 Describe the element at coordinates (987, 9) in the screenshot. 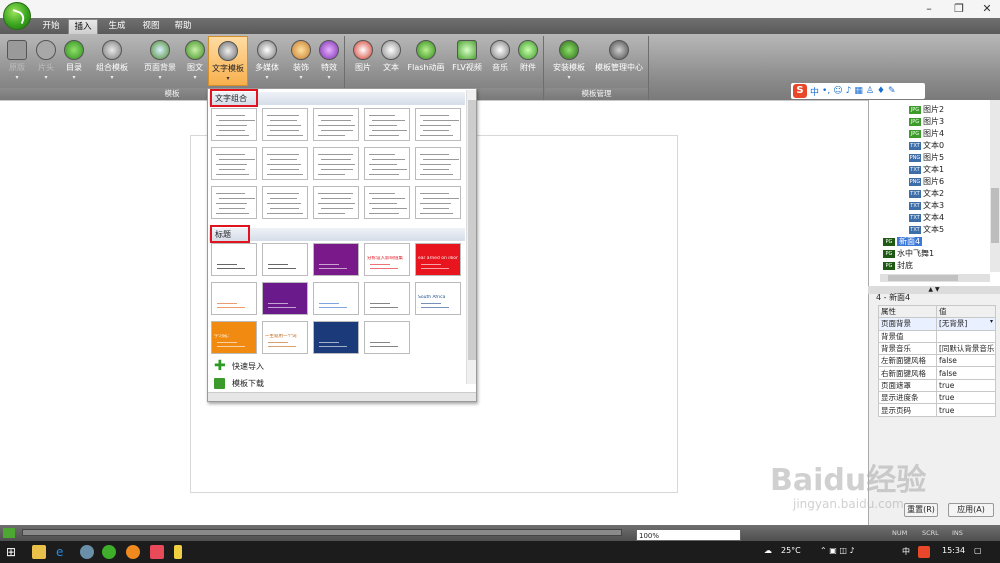

I see `close-button: ✕` at that location.